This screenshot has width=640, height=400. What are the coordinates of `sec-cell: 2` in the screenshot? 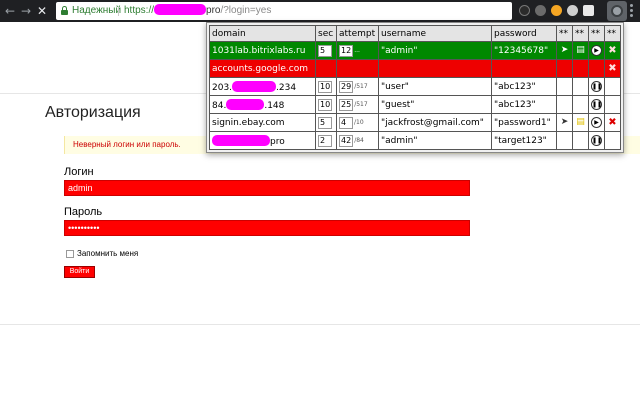 It's located at (326, 140).